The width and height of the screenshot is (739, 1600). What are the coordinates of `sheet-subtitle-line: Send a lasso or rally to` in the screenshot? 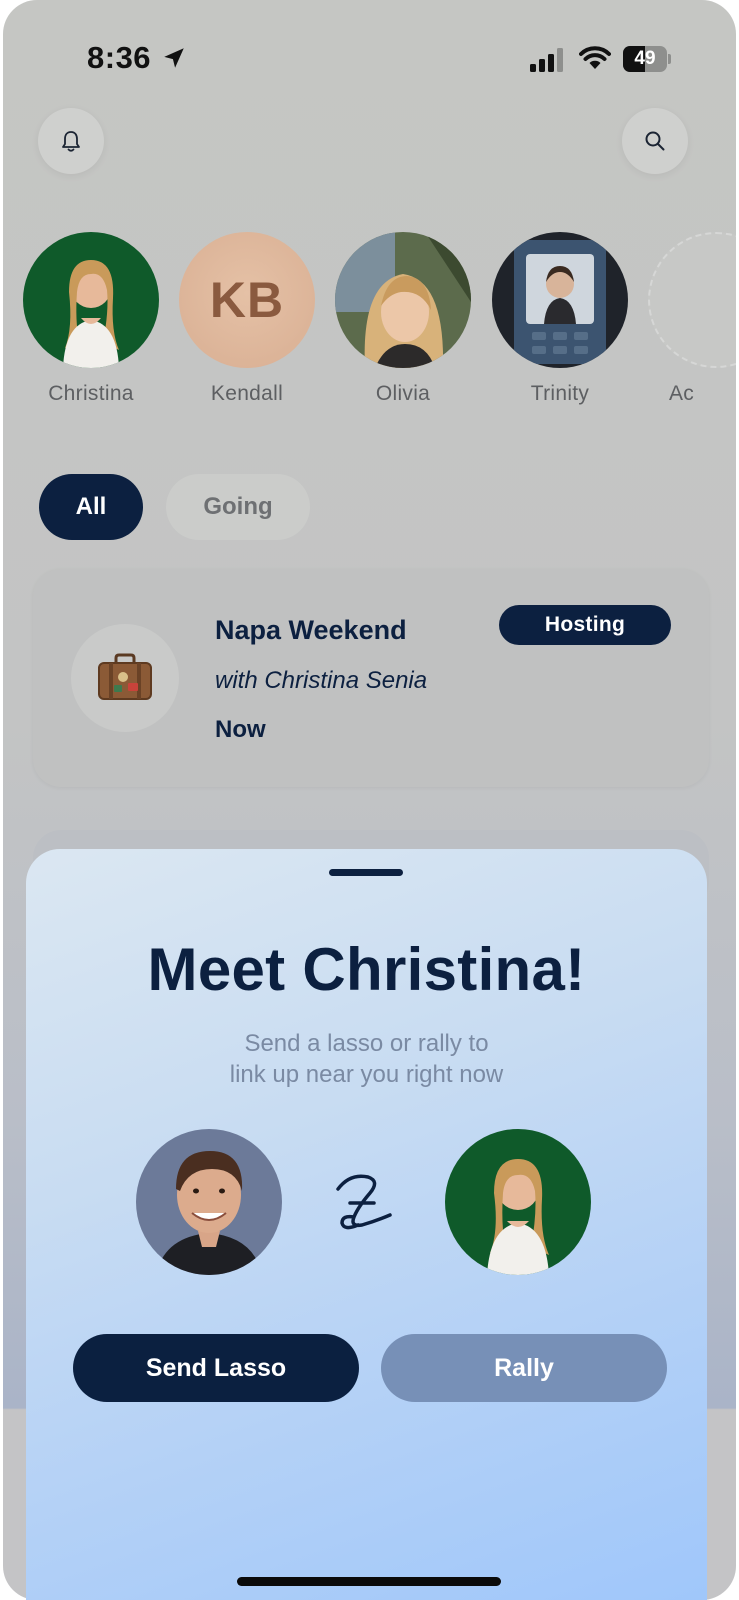 It's located at (366, 1043).